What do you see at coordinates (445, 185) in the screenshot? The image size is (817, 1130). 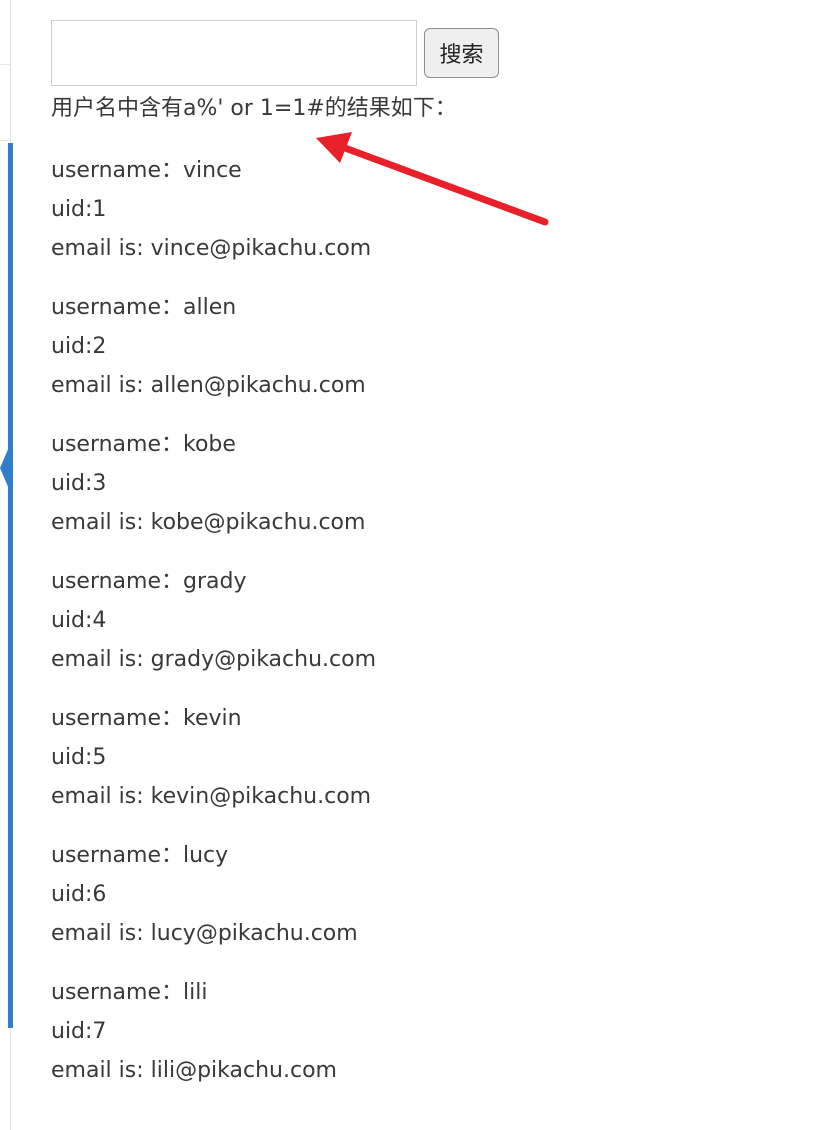 I see `arrow-shaft` at bounding box center [445, 185].